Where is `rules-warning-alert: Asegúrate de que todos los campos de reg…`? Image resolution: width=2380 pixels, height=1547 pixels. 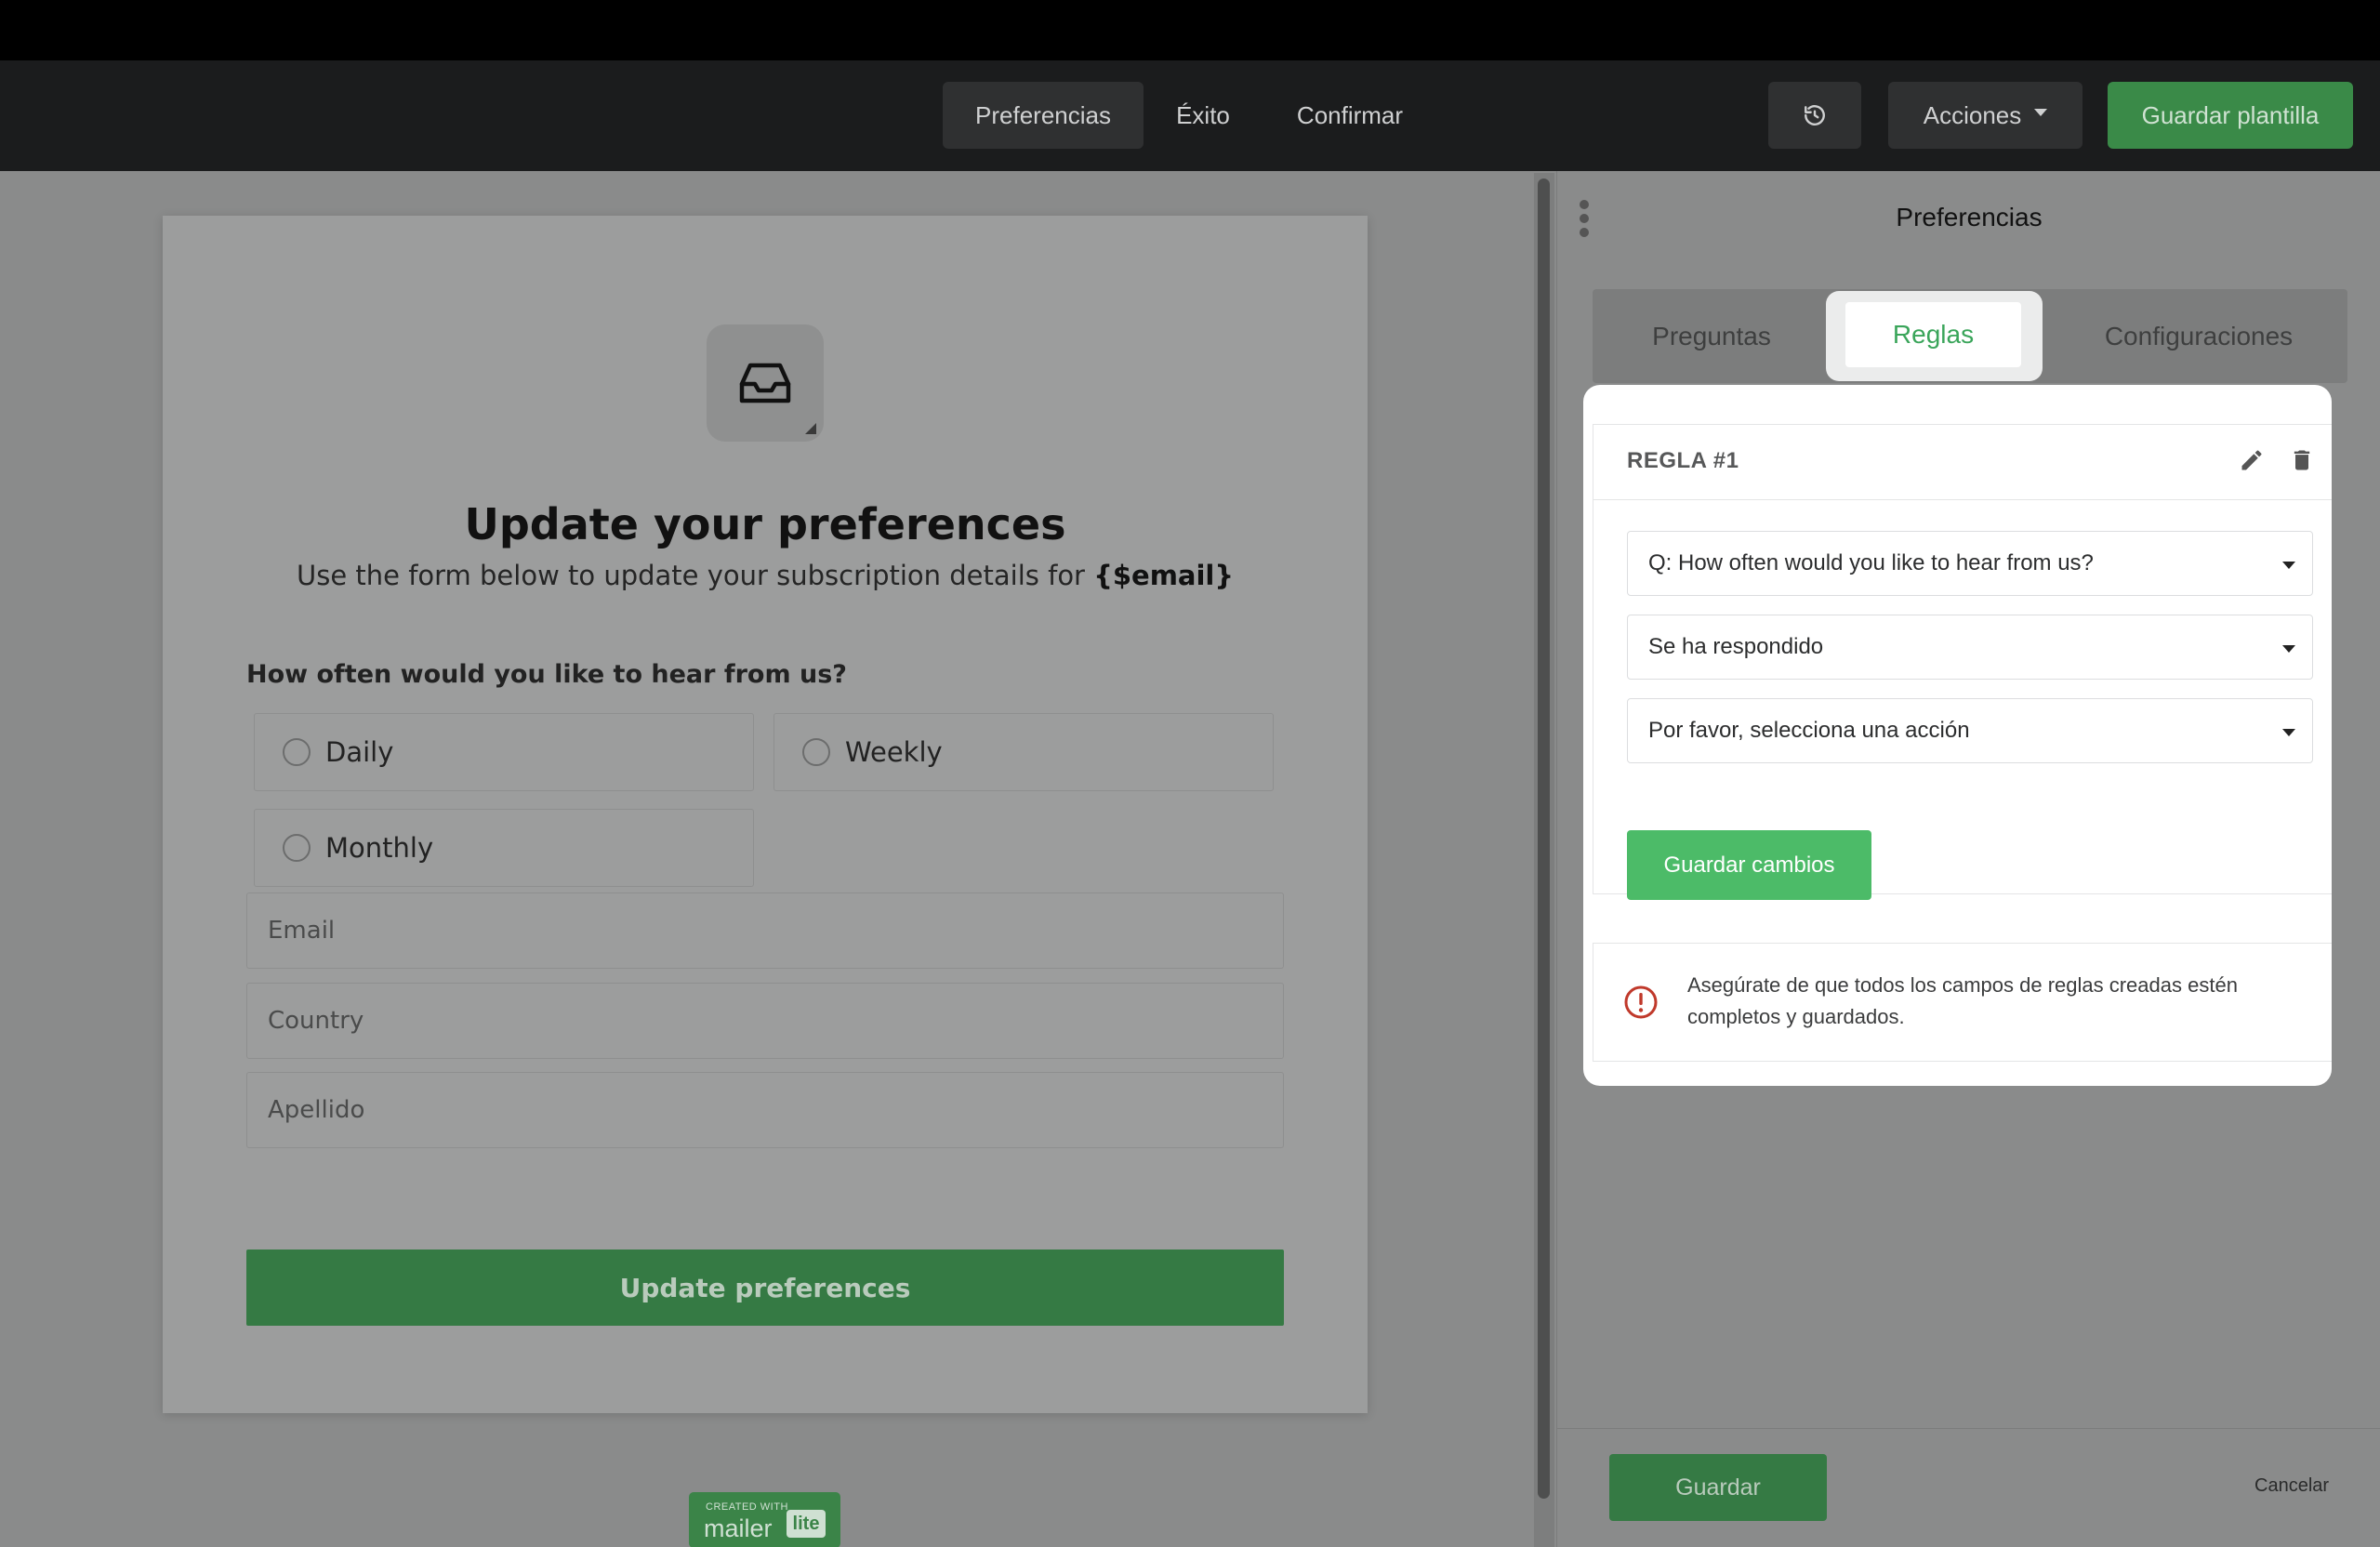 rules-warning-alert: Asegúrate de que todos los campos de reg… is located at coordinates (1962, 1002).